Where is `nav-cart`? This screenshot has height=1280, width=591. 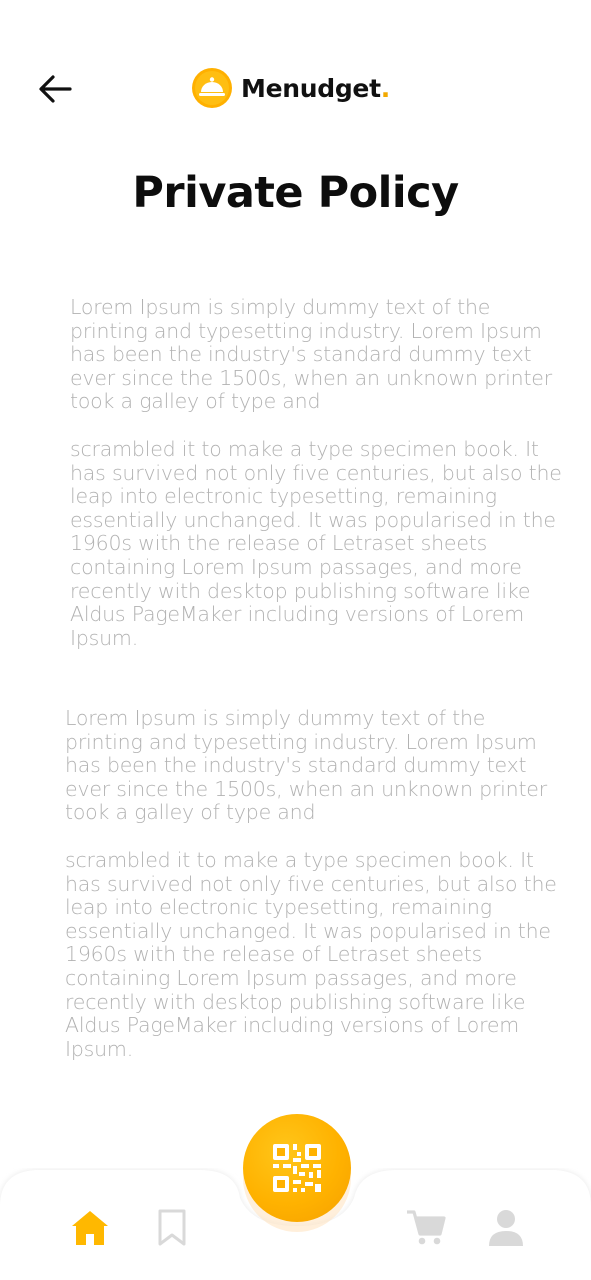 nav-cart is located at coordinates (426, 1228).